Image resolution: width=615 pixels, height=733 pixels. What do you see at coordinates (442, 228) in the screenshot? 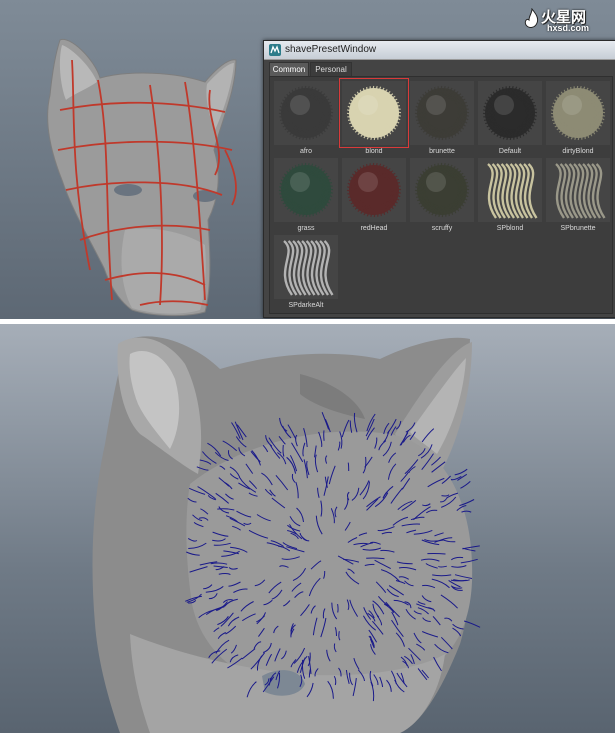
I see `preset-label-scruffy: scruffy` at bounding box center [442, 228].